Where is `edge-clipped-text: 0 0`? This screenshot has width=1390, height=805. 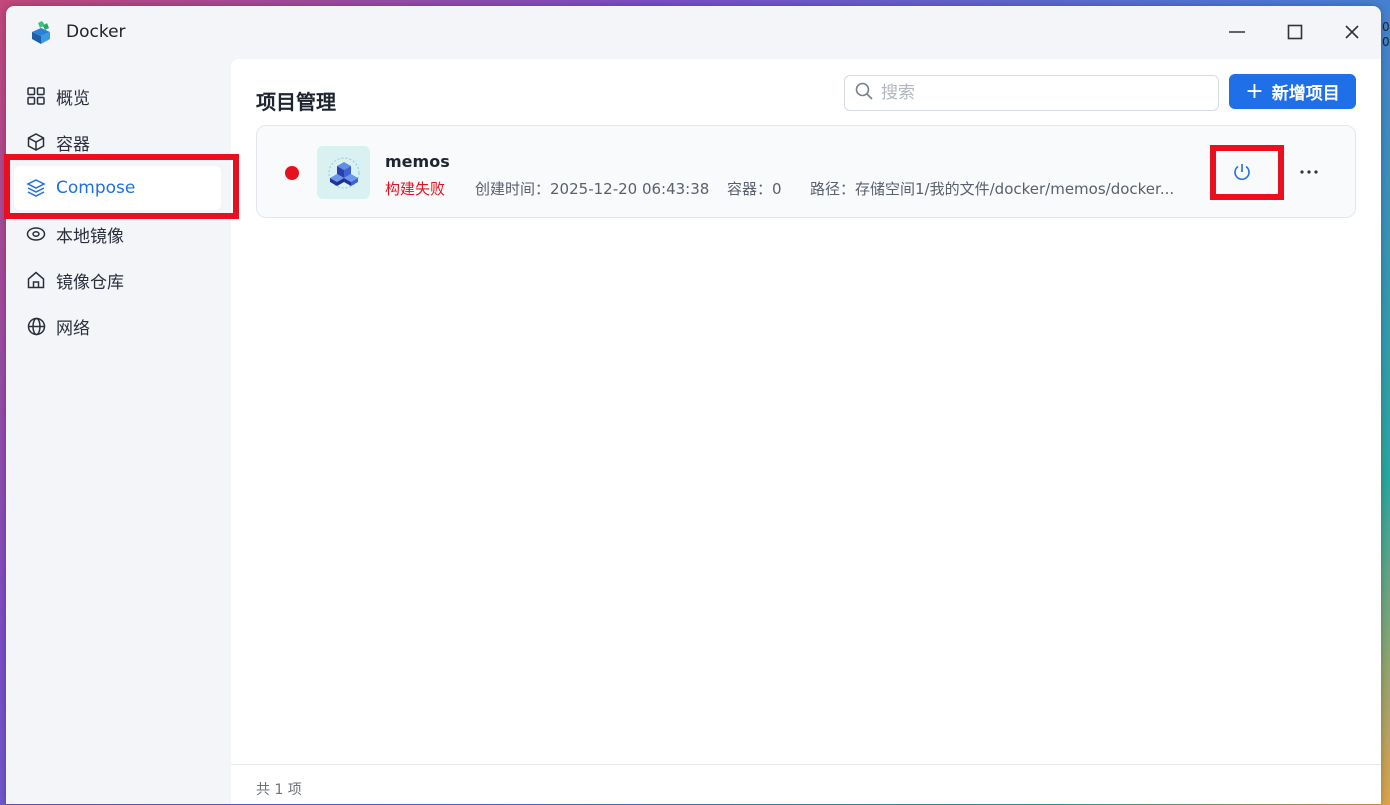 edge-clipped-text: 0 0 is located at coordinates (1386, 35).